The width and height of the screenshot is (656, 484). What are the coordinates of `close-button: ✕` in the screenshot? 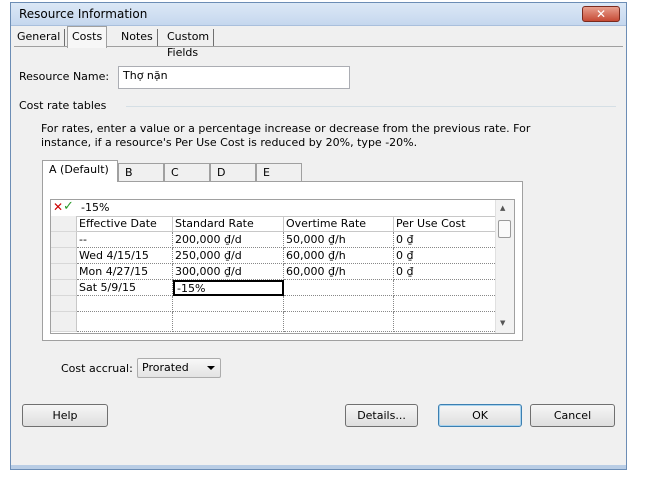 It's located at (601, 14).